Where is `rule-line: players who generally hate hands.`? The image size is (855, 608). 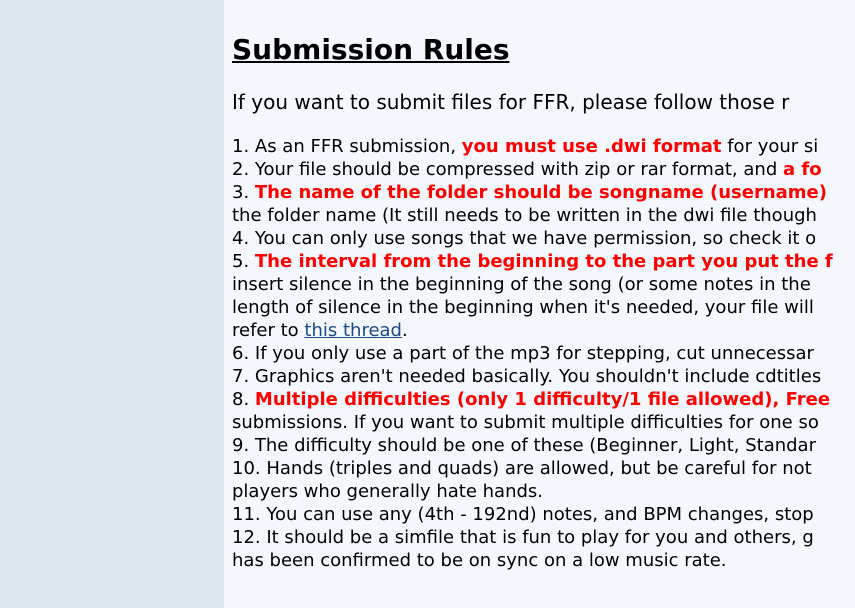 rule-line: players who generally hate hands. is located at coordinates (532, 491).